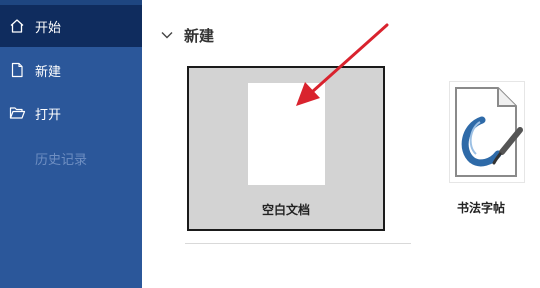  What do you see at coordinates (71, 70) in the screenshot?
I see `sidebar-item-new: 新建` at bounding box center [71, 70].